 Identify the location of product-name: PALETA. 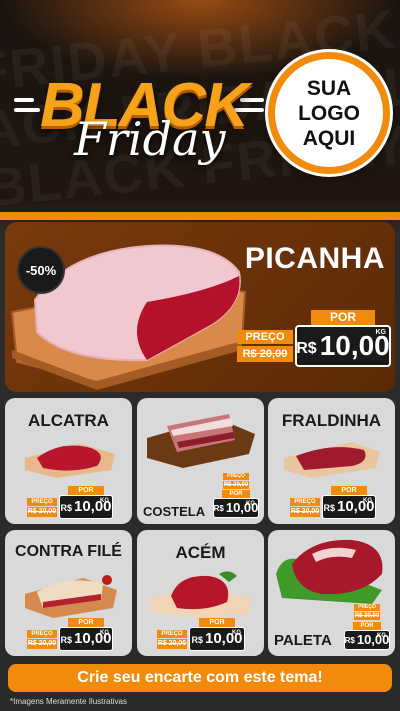
(303, 640).